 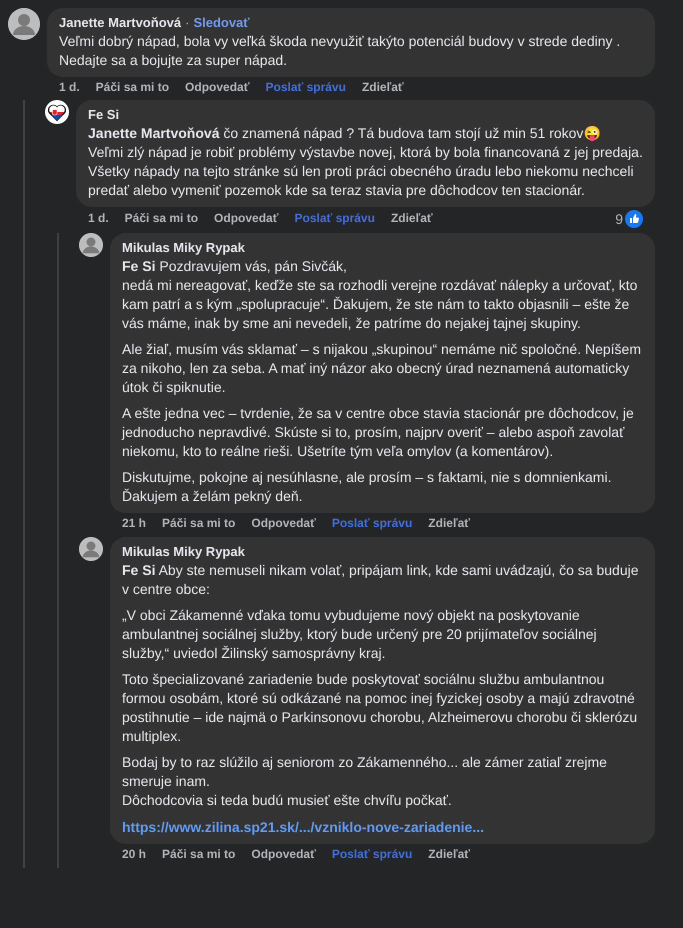 I want to click on follow-link: Sledovať, so click(x=221, y=23).